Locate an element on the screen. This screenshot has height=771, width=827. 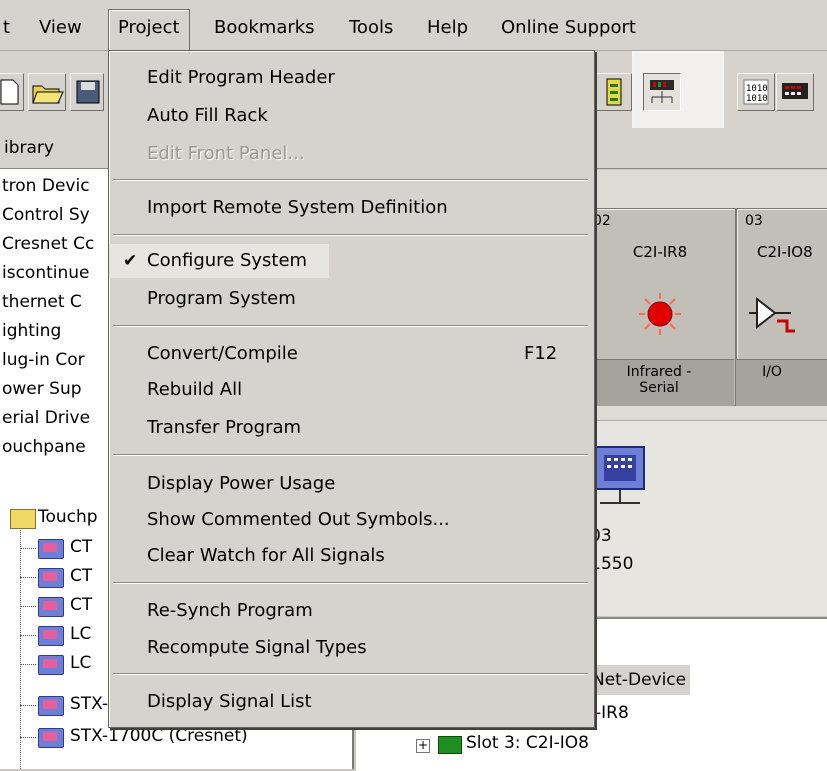
configure-system-button is located at coordinates (662, 92).